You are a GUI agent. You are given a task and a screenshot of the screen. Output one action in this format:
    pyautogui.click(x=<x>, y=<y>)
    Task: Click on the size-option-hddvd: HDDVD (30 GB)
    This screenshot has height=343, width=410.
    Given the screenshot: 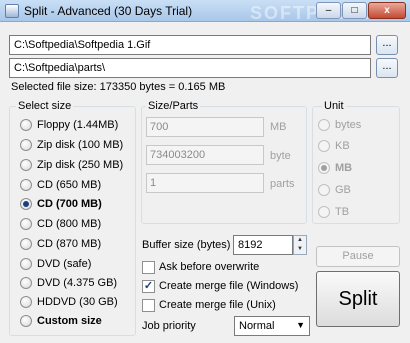 What is the action you would take?
    pyautogui.click(x=69, y=302)
    